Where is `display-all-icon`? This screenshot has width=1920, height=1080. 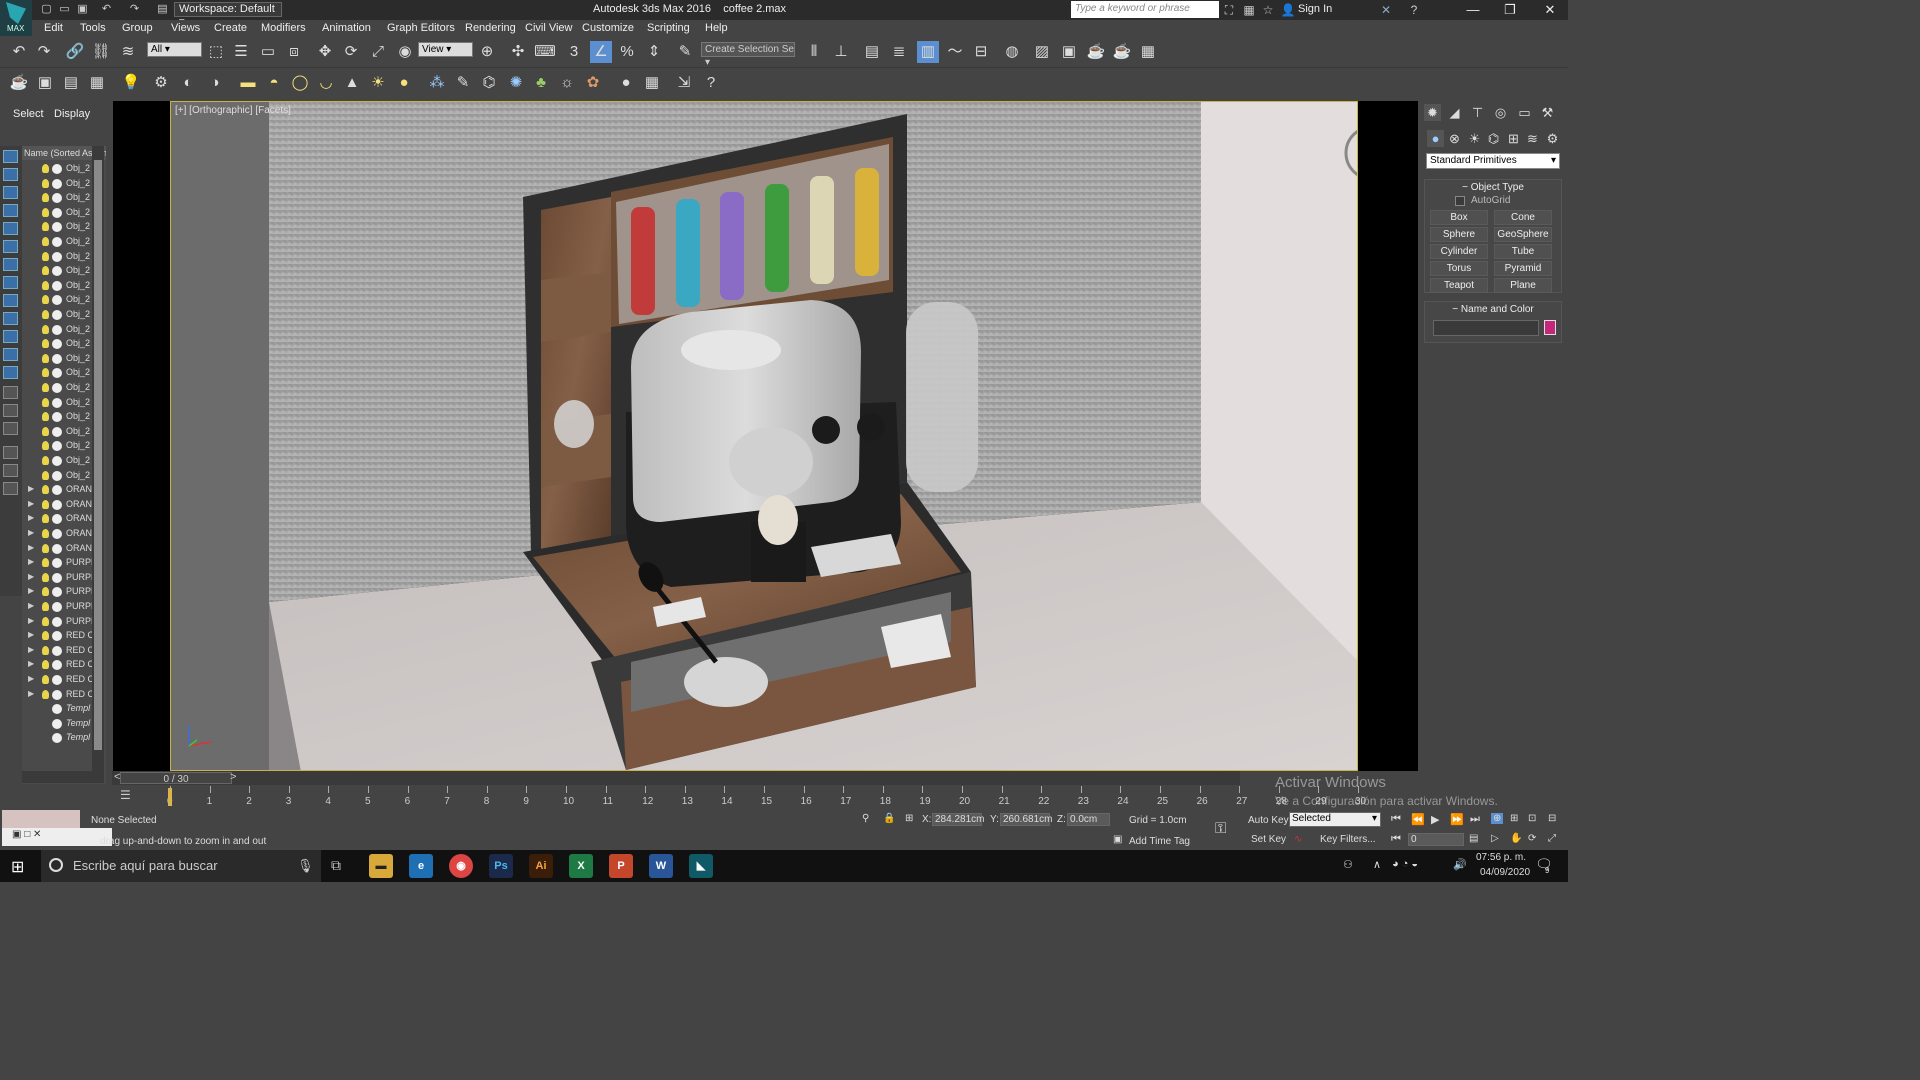 display-all-icon is located at coordinates (10, 174).